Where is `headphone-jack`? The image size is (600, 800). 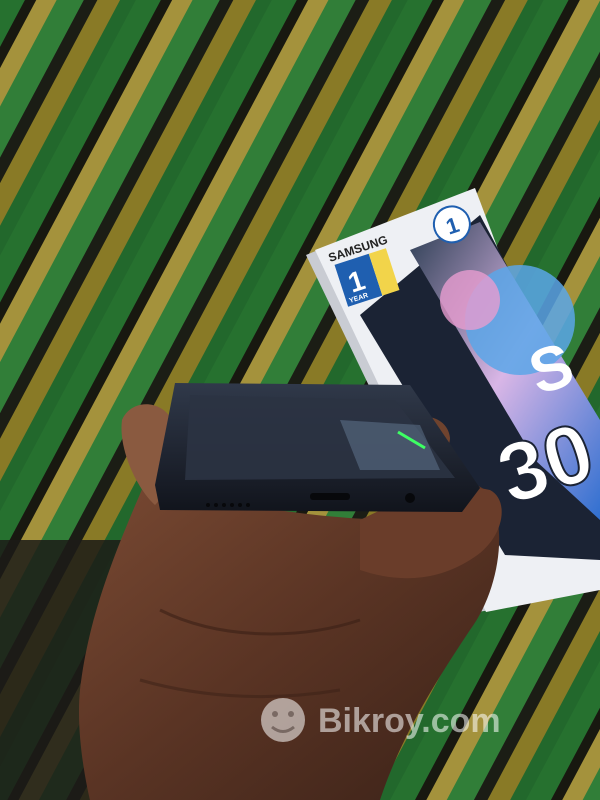 headphone-jack is located at coordinates (410, 498).